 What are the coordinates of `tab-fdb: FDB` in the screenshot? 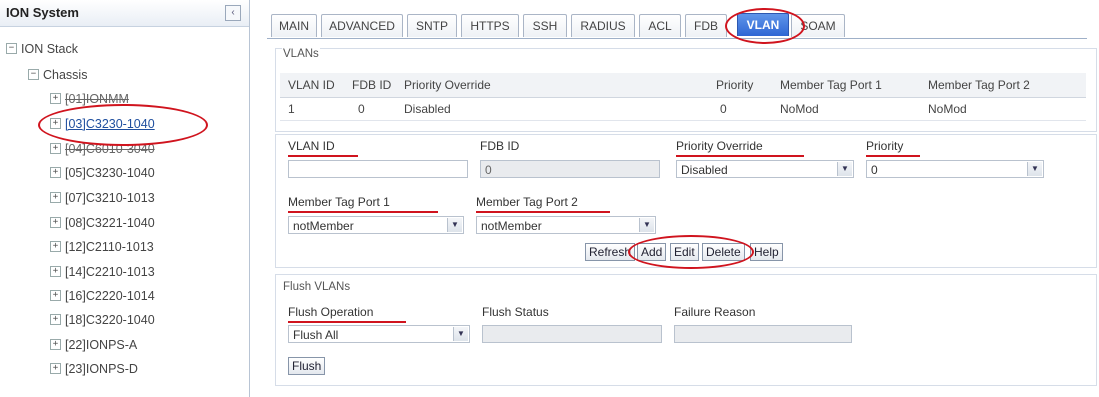 It's located at (706, 25).